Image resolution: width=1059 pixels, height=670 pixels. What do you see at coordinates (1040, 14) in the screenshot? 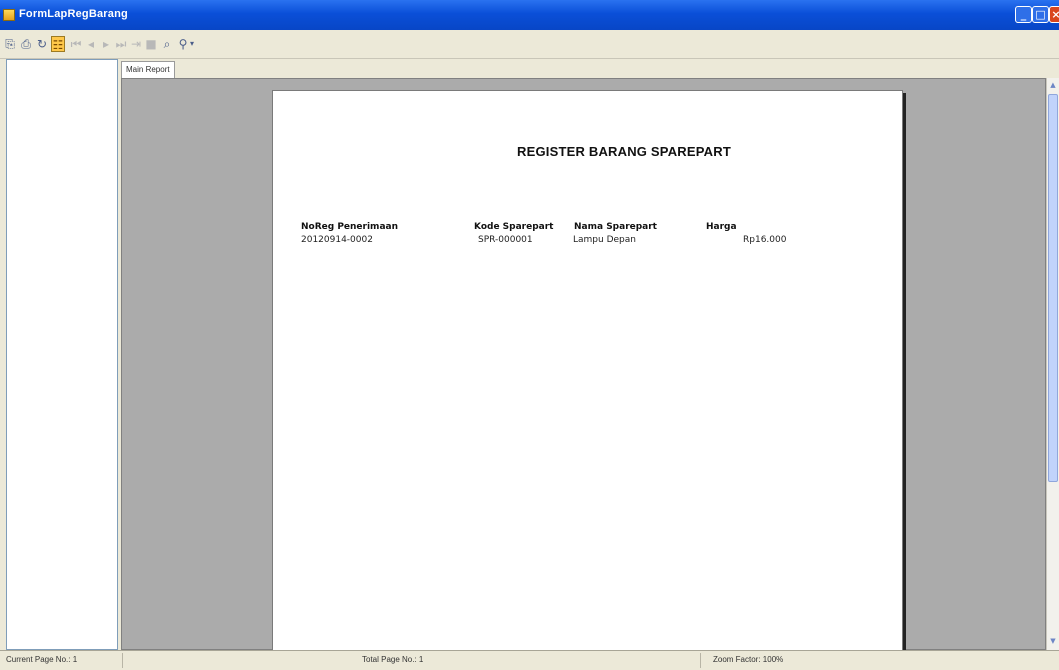
I see `maximize-button: □` at bounding box center [1040, 14].